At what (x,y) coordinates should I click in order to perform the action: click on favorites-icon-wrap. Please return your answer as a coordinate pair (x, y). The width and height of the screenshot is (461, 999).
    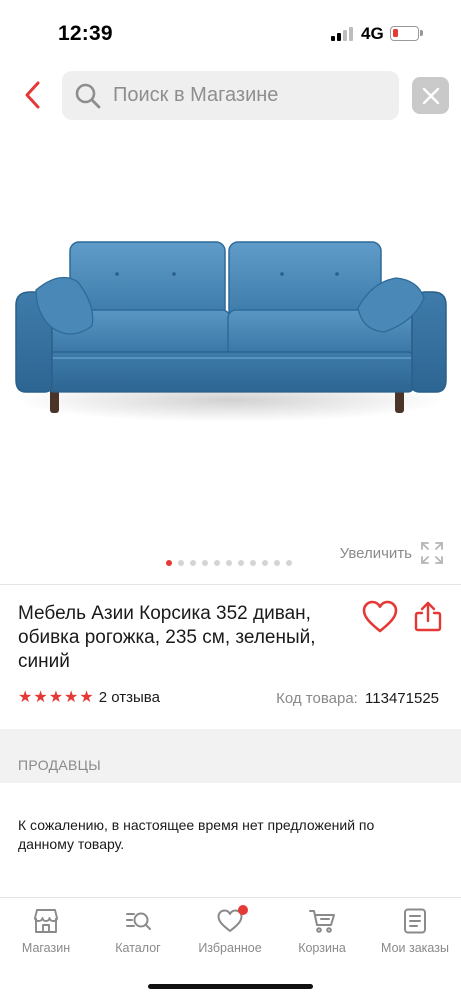
    Looking at the image, I should click on (232, 920).